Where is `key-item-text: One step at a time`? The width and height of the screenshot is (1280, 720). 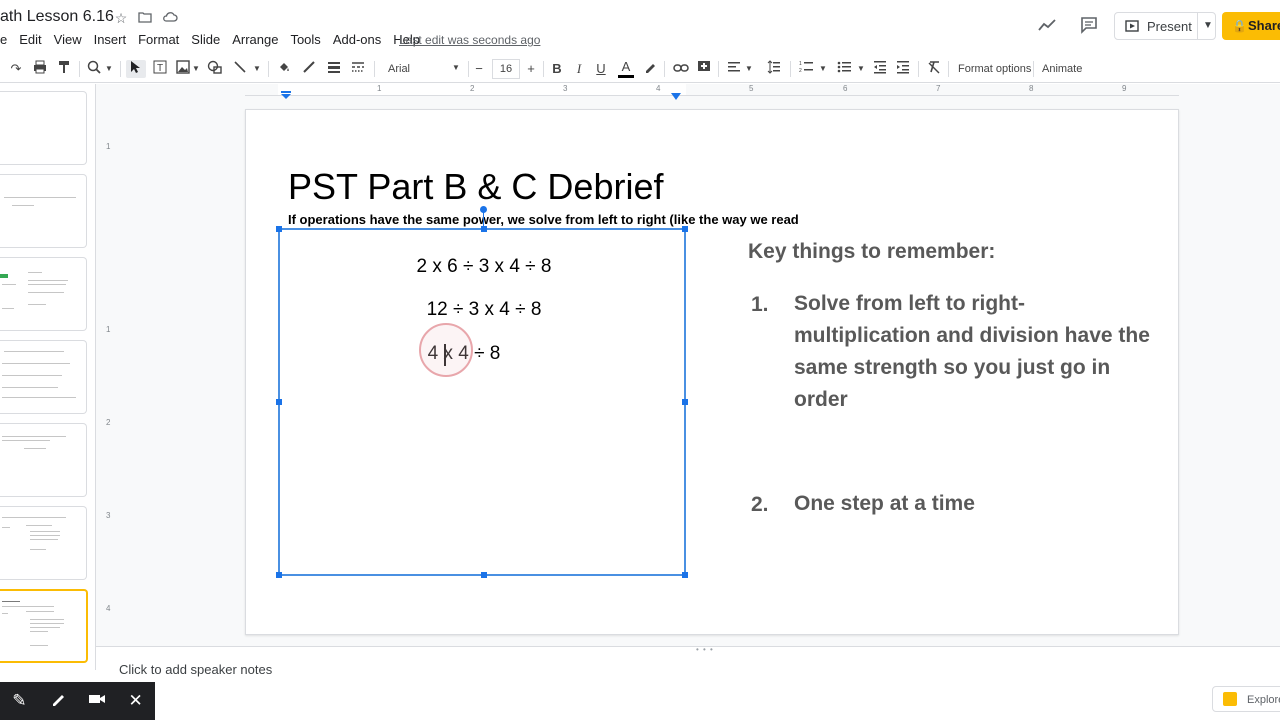
key-item-text: One step at a time is located at coordinates (974, 504).